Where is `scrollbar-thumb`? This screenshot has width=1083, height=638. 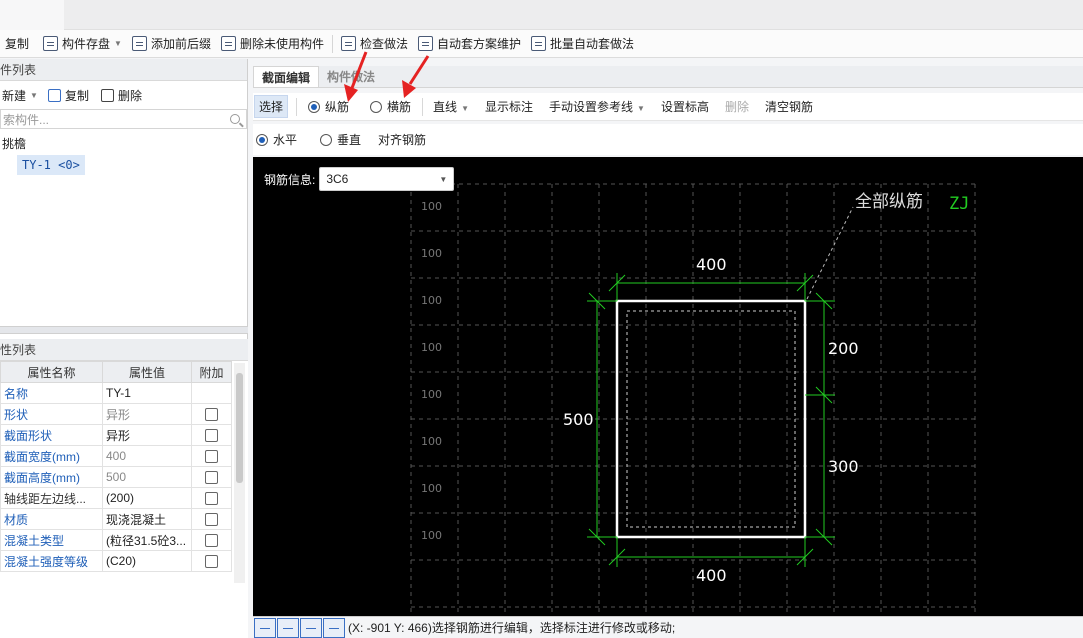 scrollbar-thumb is located at coordinates (239, 428).